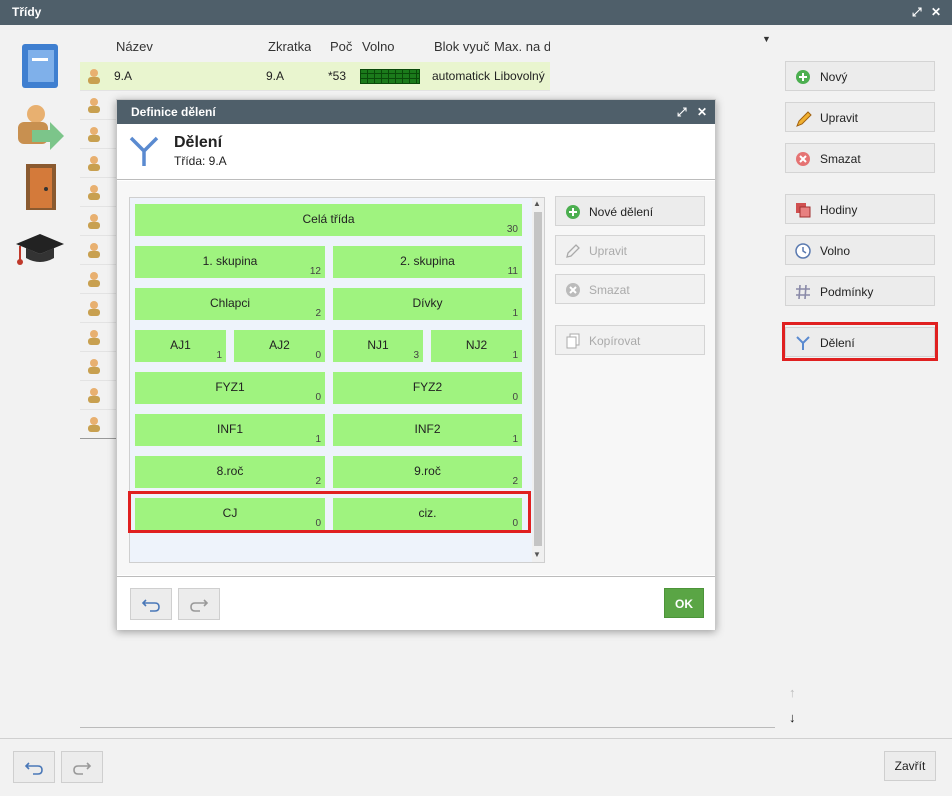 This screenshot has height=796, width=952. Describe the element at coordinates (766, 39) in the screenshot. I see `grid-menu-arrow-icon: ▼` at that location.